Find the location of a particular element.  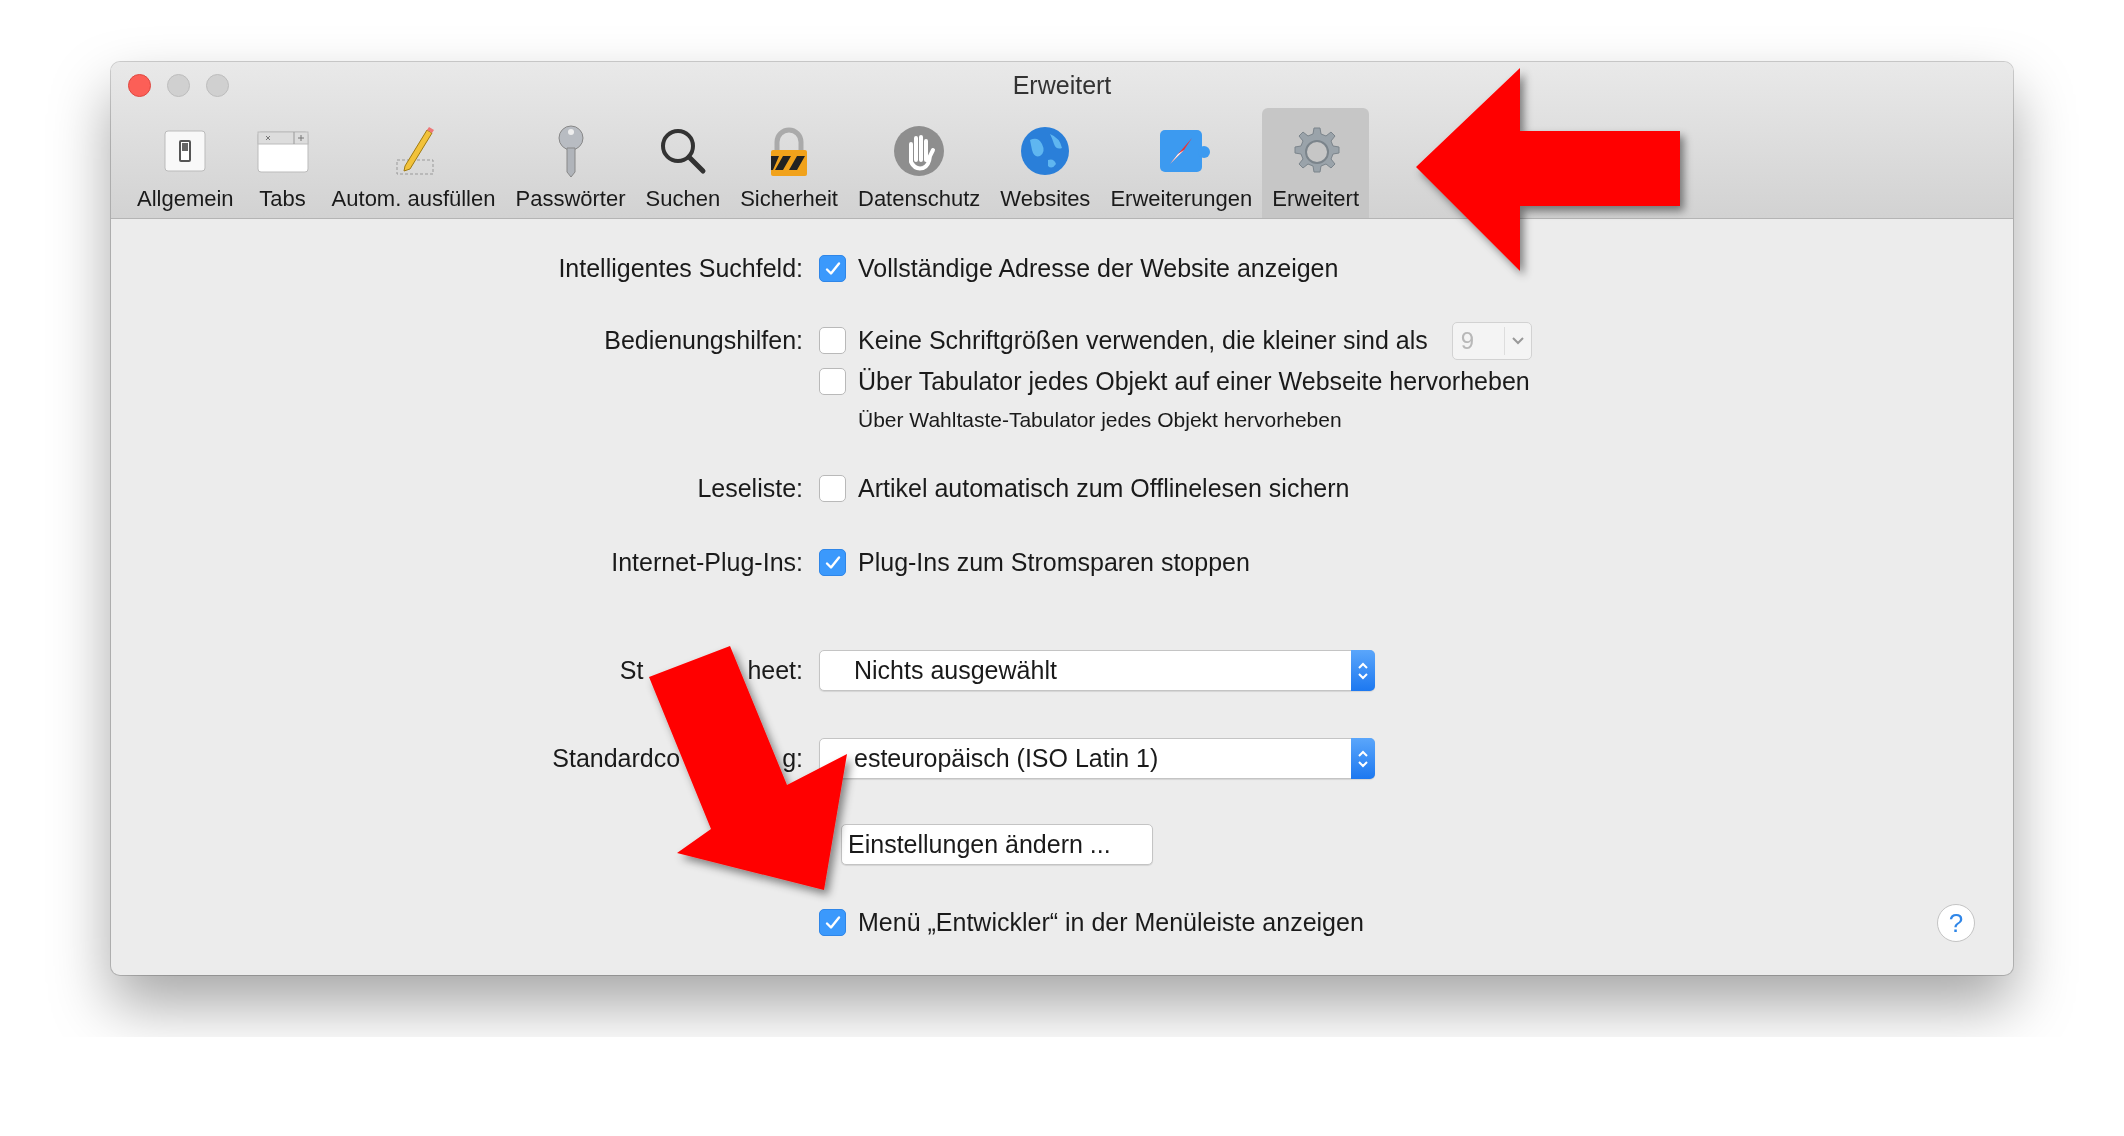

checkbox-label: Über Tabulator jedes Objekt auf einer Webseite hervorheben is located at coordinates (1194, 381).